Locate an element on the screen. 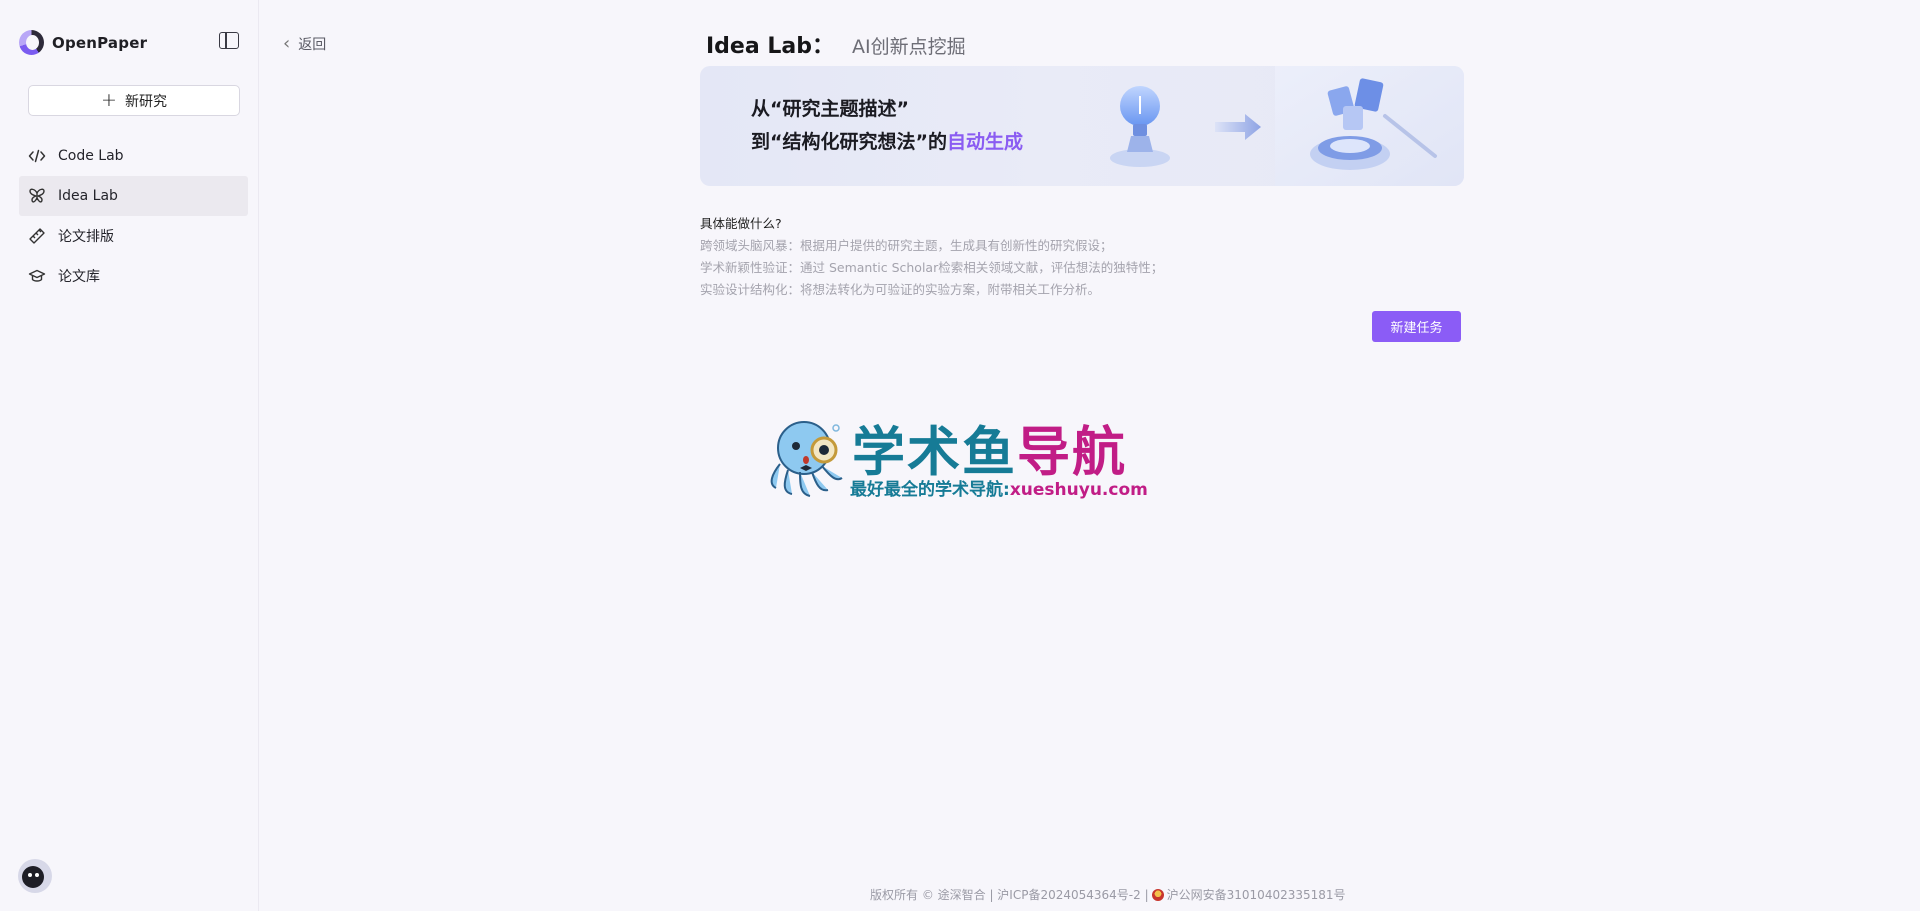 Image resolution: width=1920 pixels, height=911 pixels. new-research-button: + 新研究 is located at coordinates (134, 100).